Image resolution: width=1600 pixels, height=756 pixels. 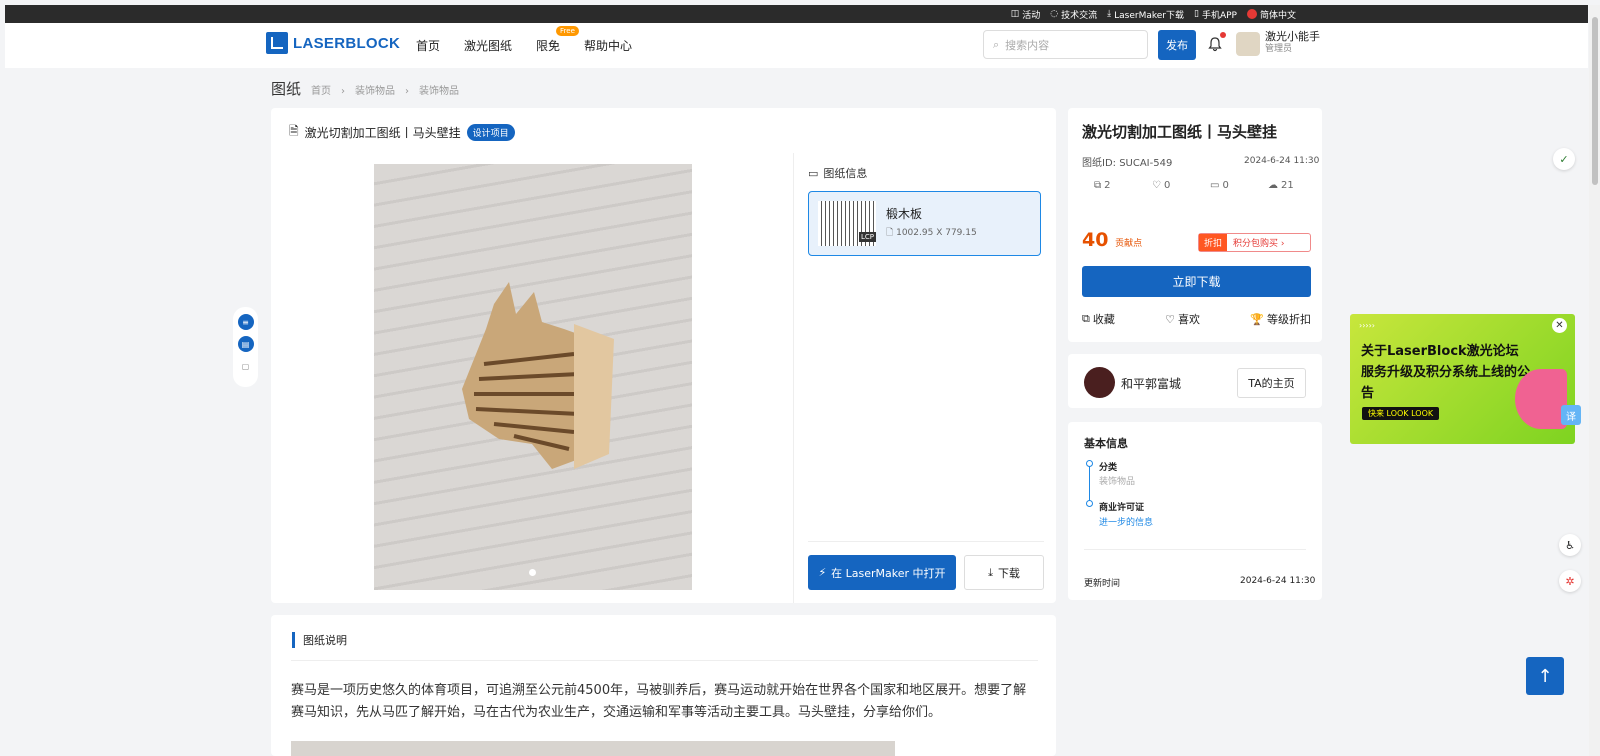 I want to click on download-icon: ⤓, so click(x=990, y=572).